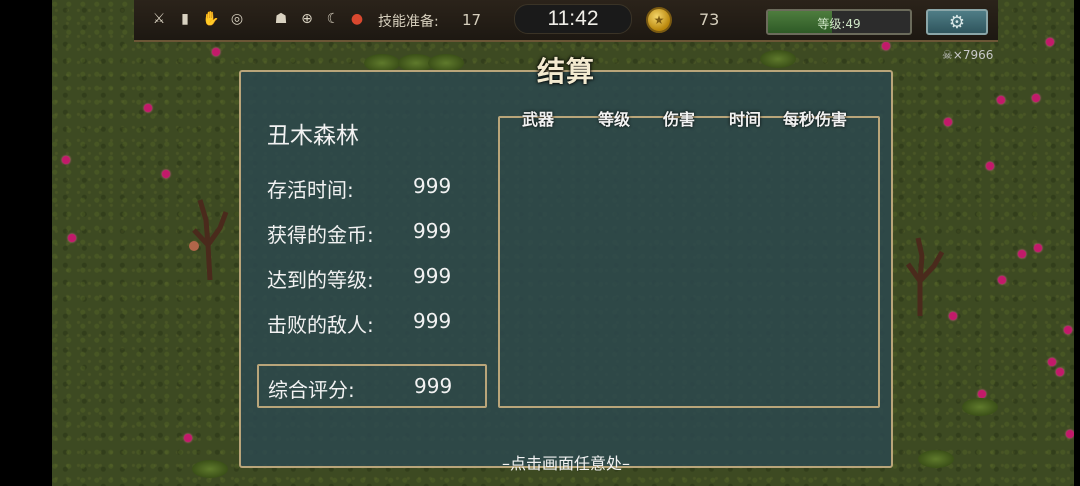  I want to click on survival-time-label: 存活时间:, so click(310, 190).